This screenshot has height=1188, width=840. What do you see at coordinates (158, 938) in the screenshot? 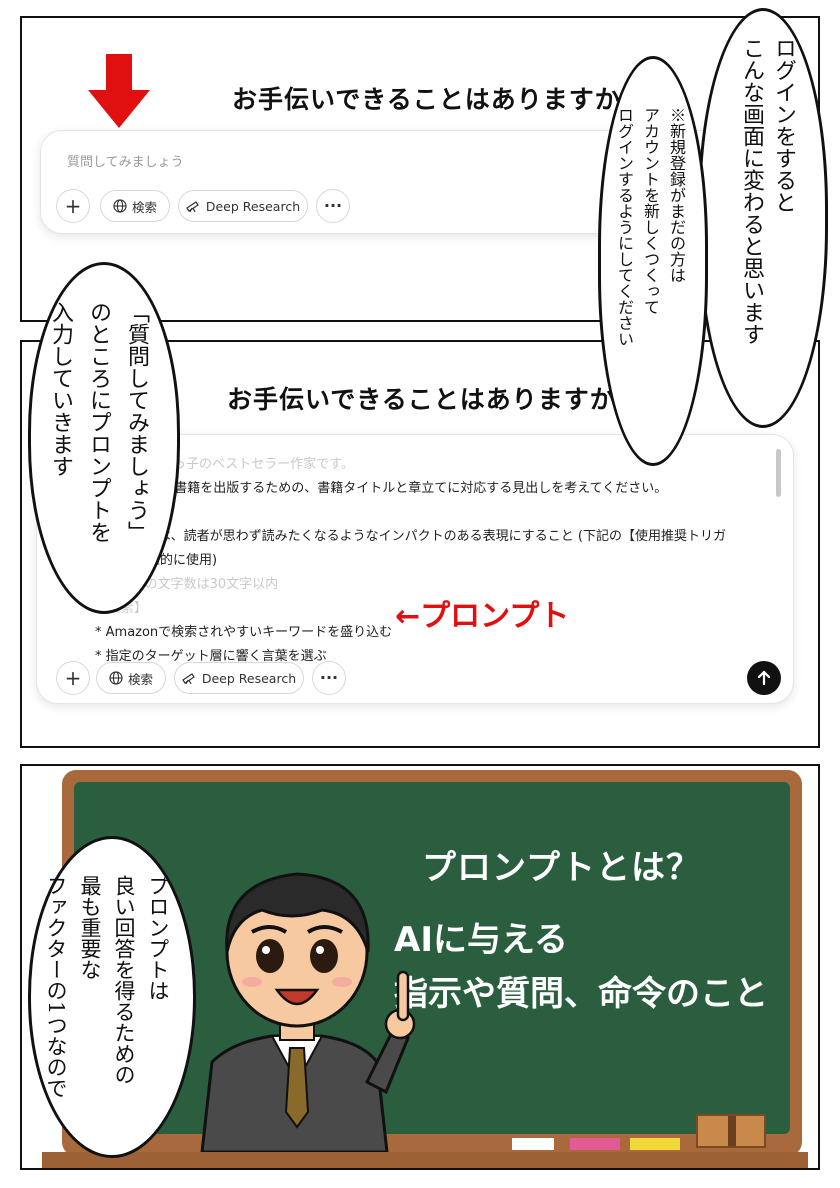
I see `bubble-text: プロンプトは` at bounding box center [158, 938].